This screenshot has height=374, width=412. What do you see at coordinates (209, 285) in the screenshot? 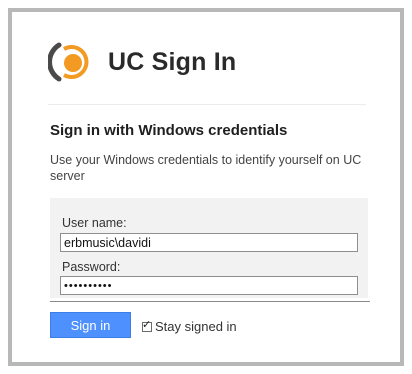
I see `password-field` at bounding box center [209, 285].